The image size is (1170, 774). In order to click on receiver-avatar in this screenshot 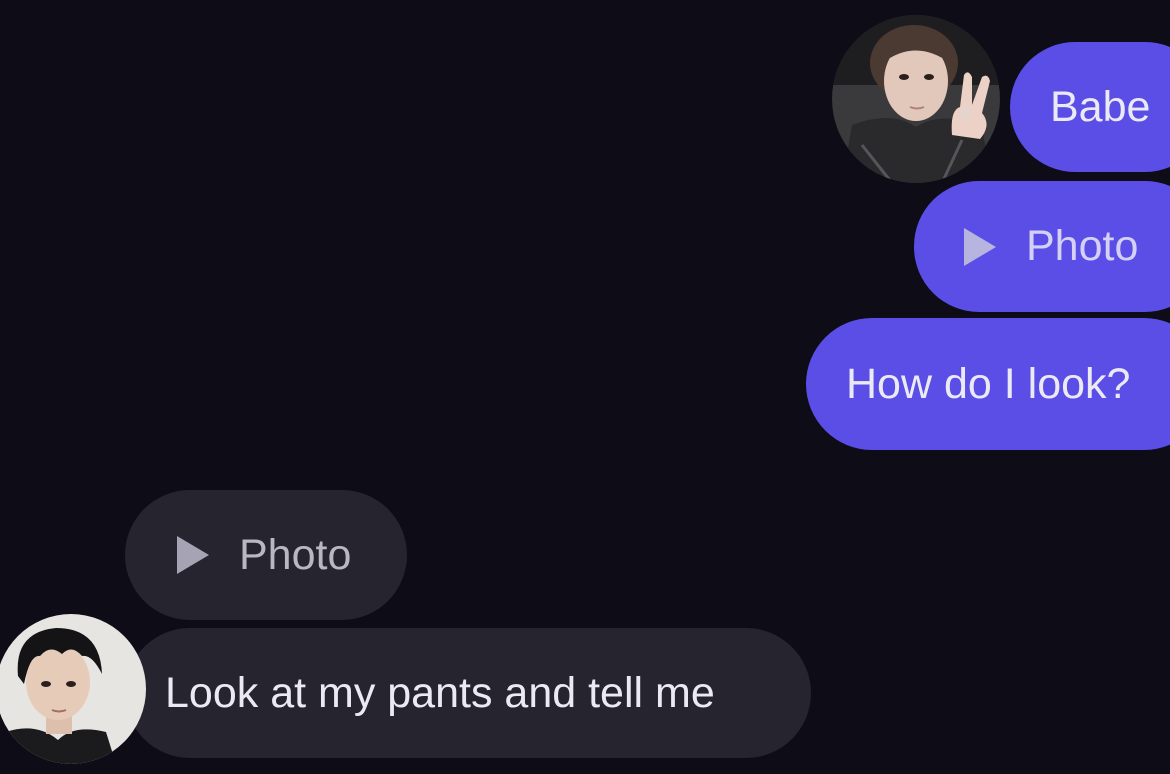, I will do `click(73, 689)`.